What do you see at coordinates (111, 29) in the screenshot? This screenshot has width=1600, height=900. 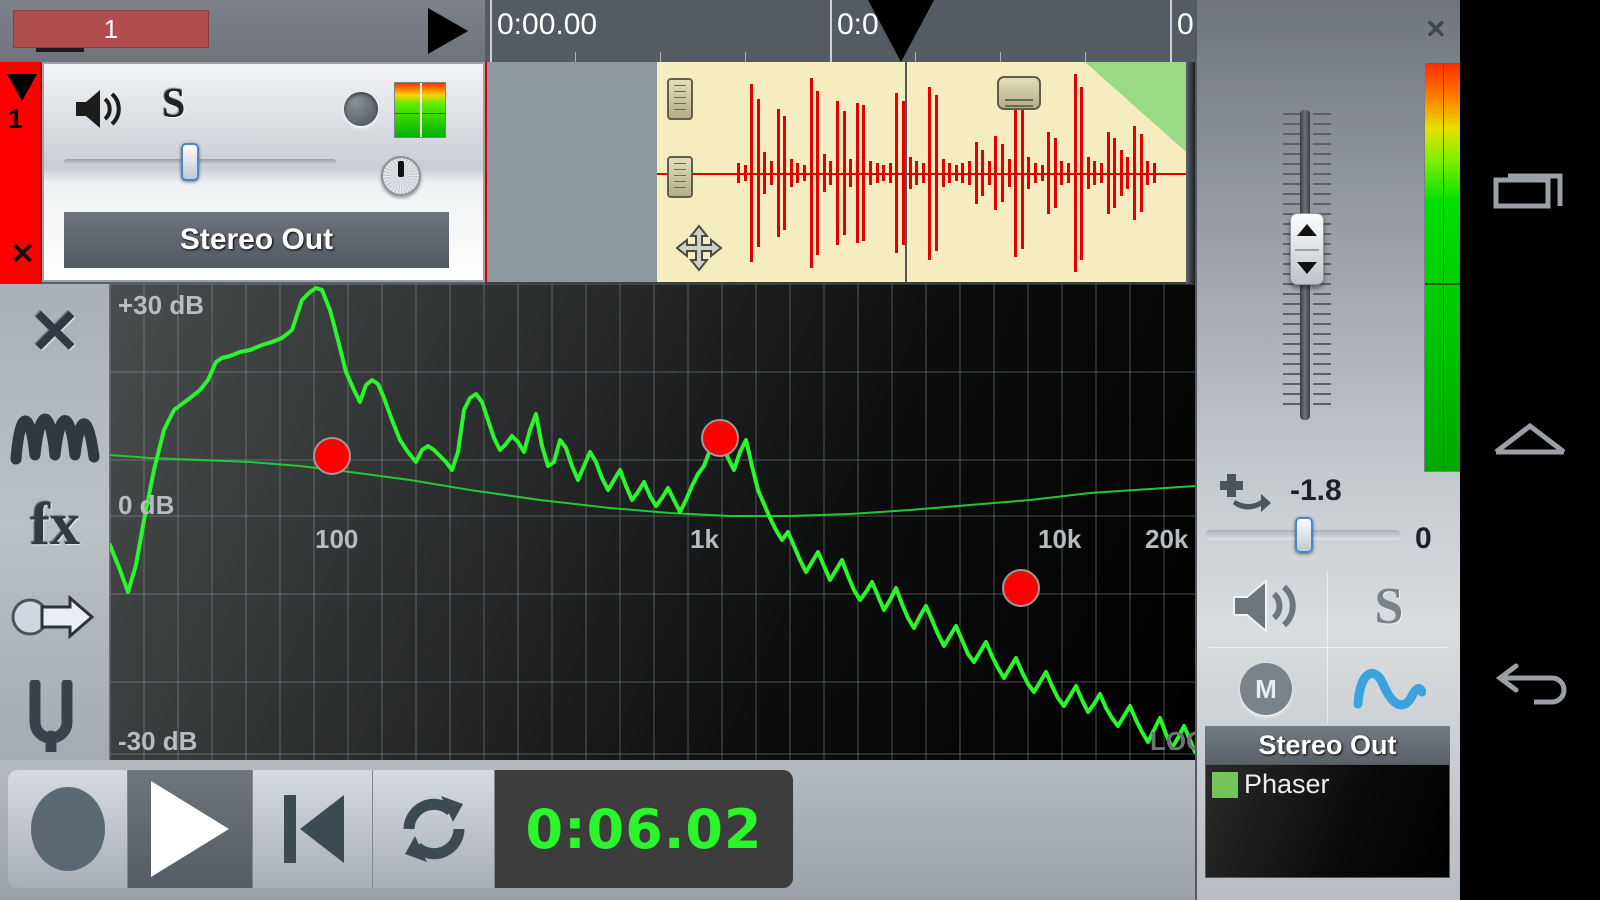 I see `mixer-channel-number: 1` at bounding box center [111, 29].